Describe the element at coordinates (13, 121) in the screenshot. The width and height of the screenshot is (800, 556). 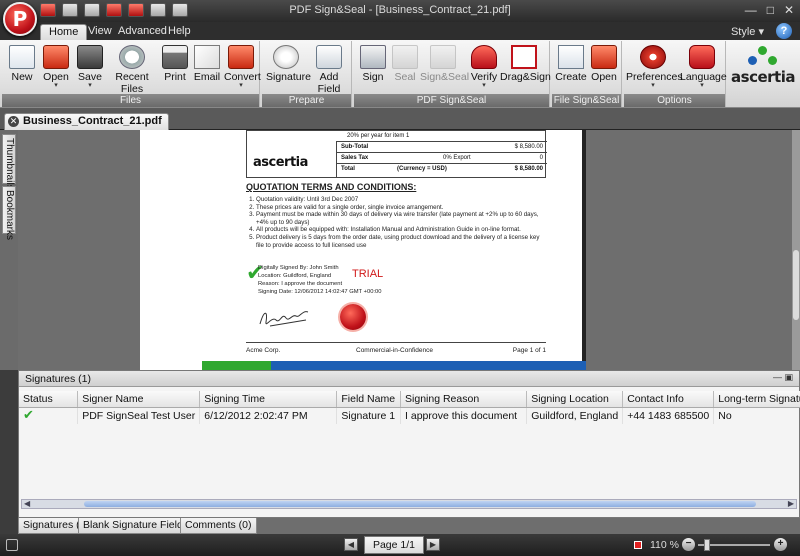
I see `close-tab-icon: ✕` at that location.